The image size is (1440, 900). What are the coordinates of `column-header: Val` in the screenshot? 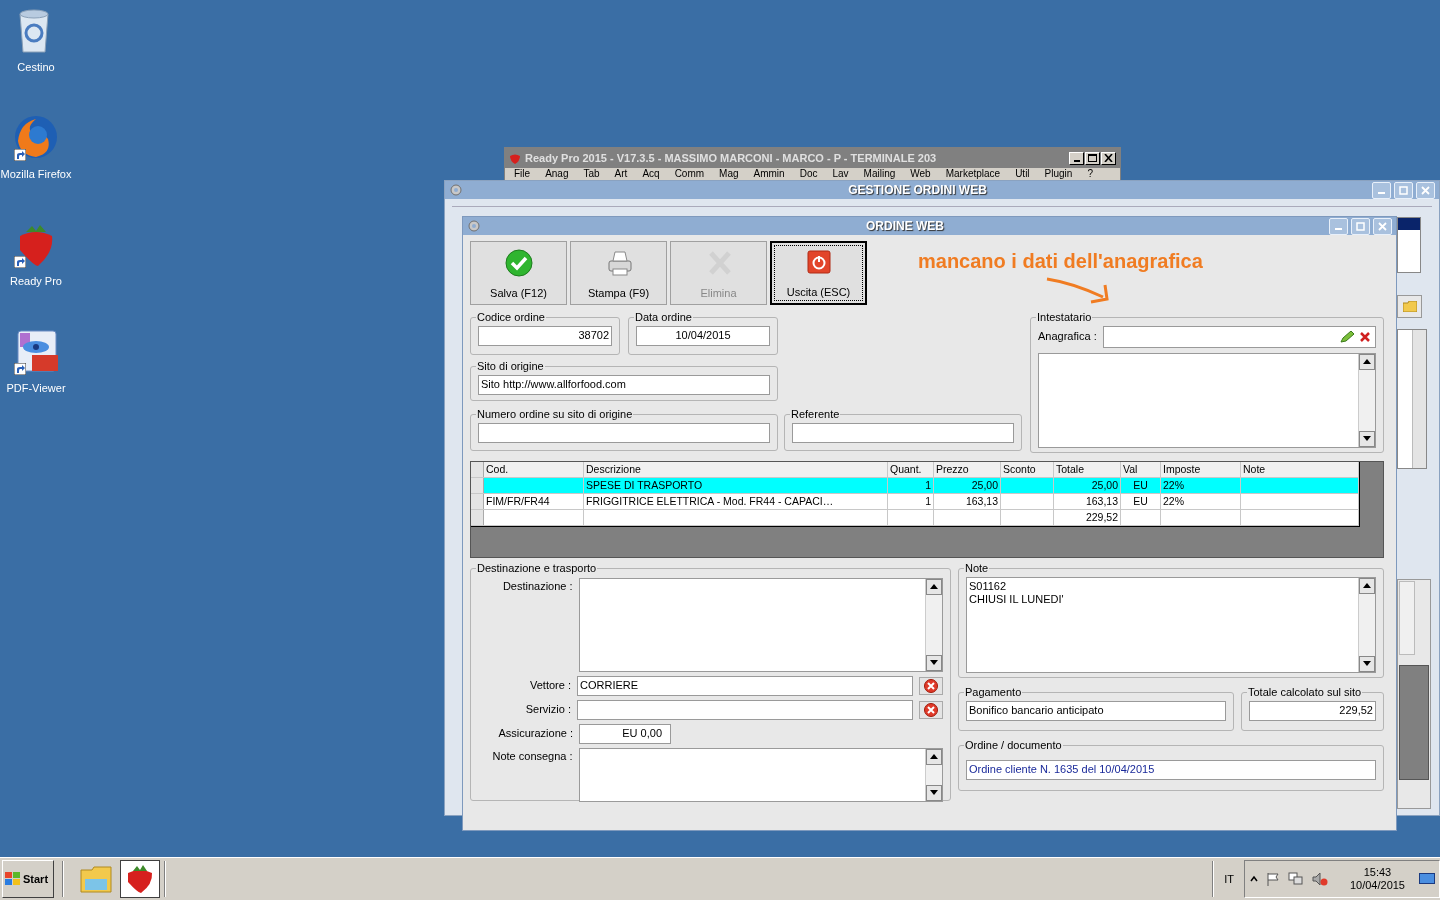 It's located at (1141, 469).